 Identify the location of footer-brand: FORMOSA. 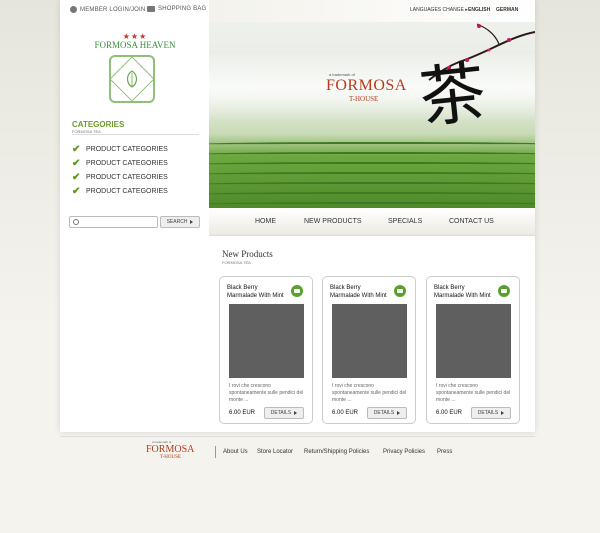
(170, 449).